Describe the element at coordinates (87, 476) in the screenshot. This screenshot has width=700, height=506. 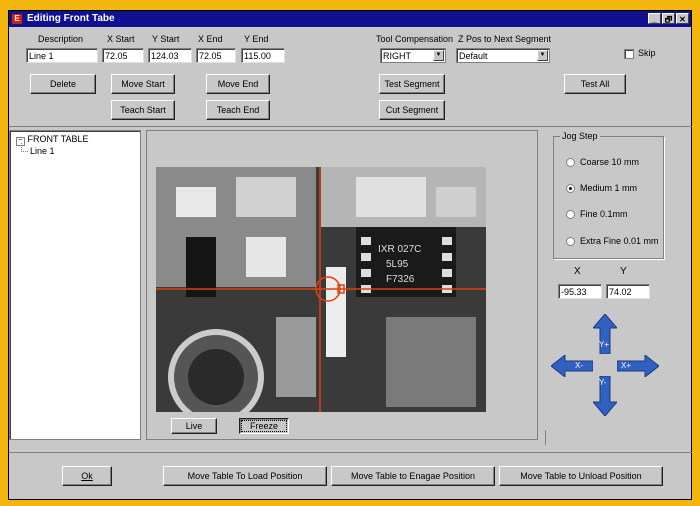
I see `ok-button: Ok` at that location.